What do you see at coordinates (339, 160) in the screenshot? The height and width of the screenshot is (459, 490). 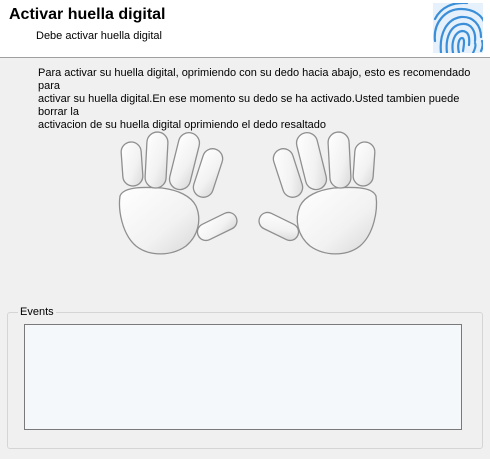 I see `right-ring-finger` at bounding box center [339, 160].